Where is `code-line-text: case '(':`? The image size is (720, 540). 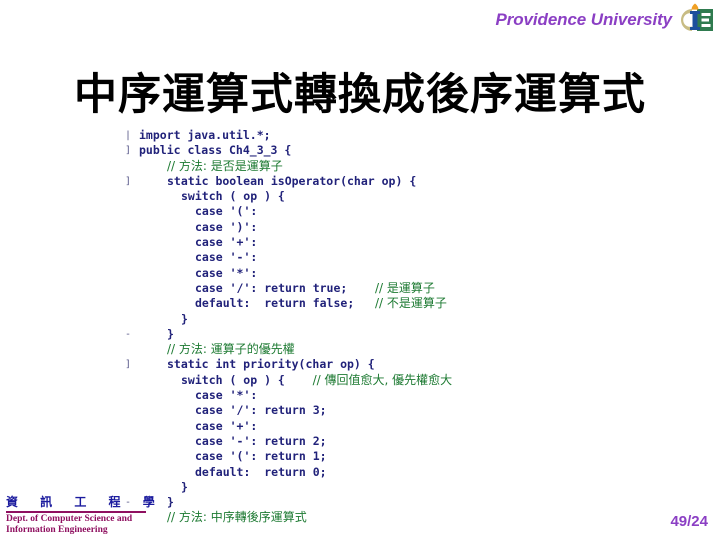
code-line-text: case '(': is located at coordinates (198, 211).